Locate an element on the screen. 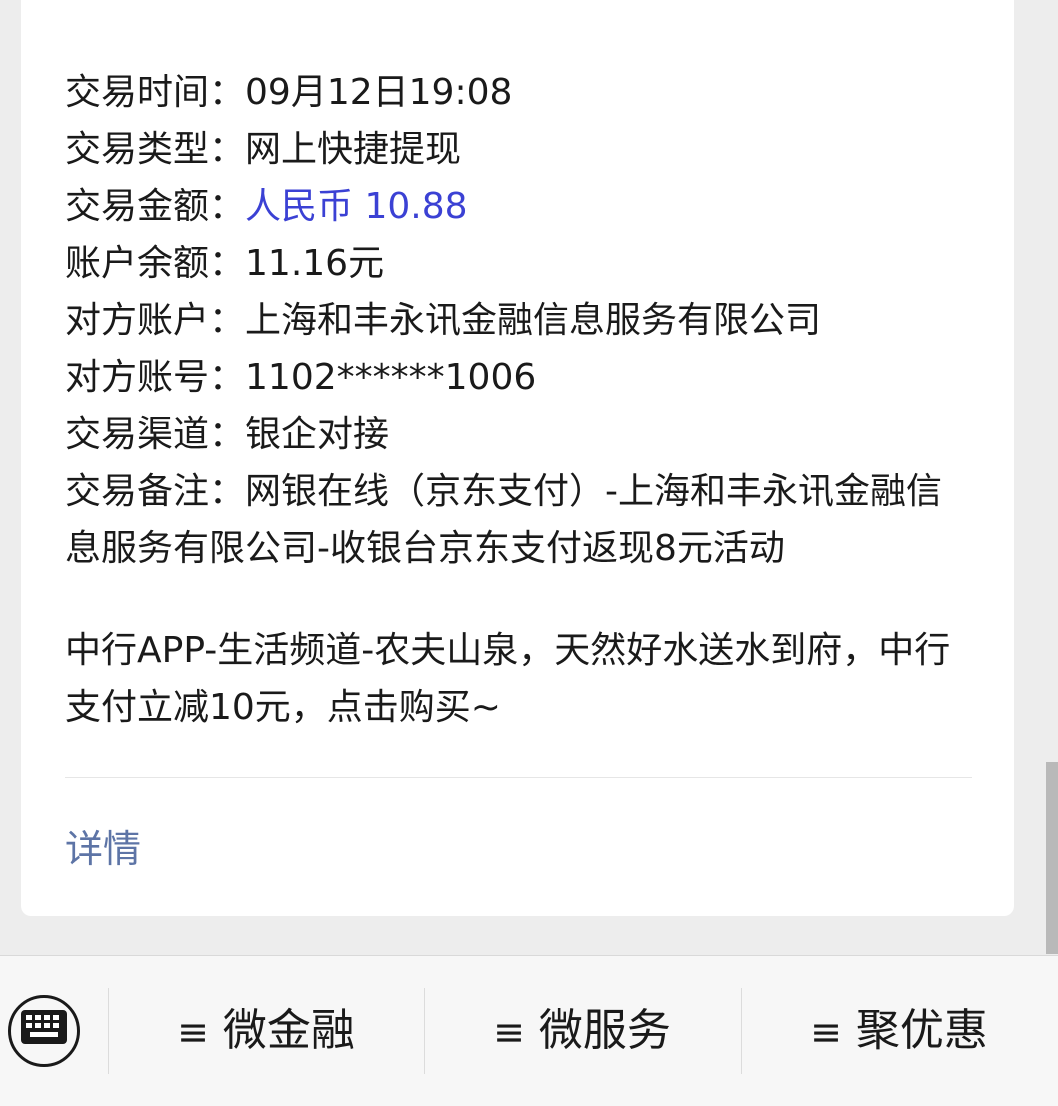  counterparty-number-label: 对方账号： is located at coordinates (155, 377).